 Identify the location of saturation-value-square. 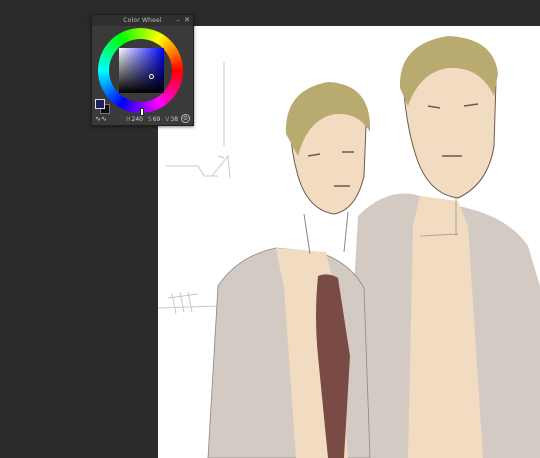
(141, 70).